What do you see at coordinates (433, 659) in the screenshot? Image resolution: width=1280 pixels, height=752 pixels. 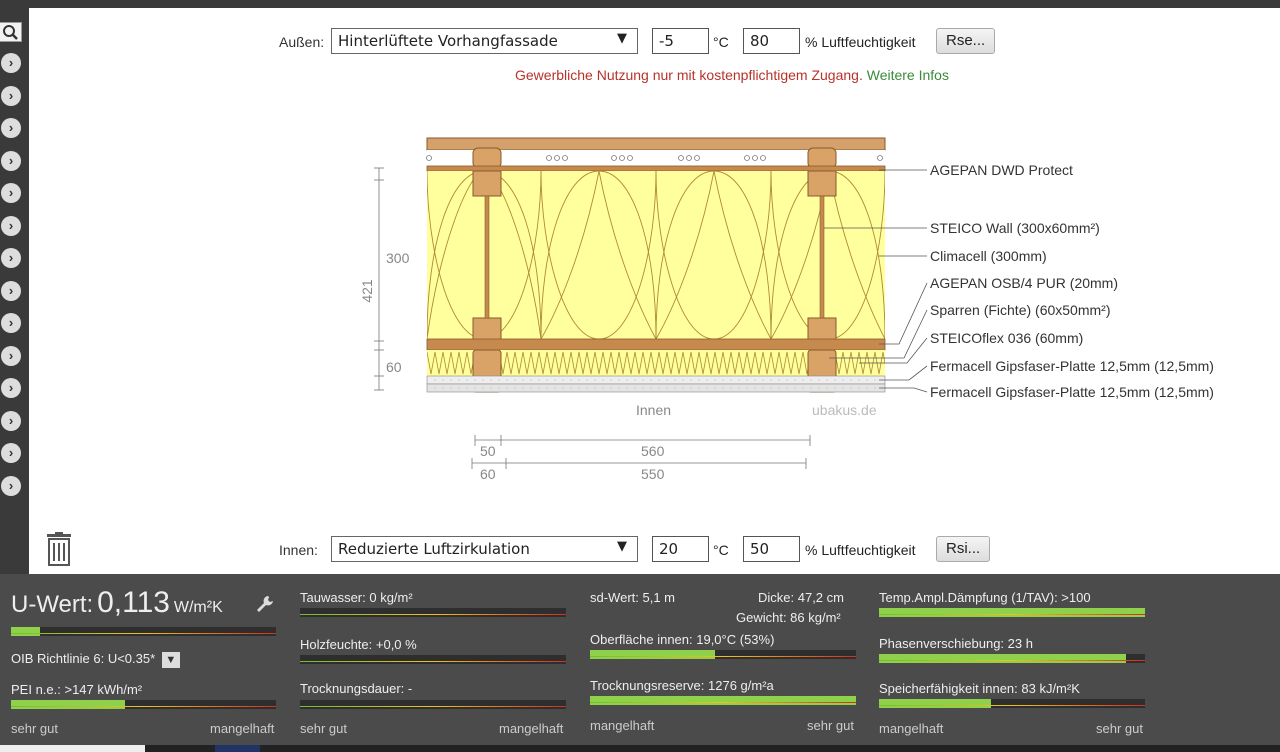 I see `holzfeuchte-bar` at bounding box center [433, 659].